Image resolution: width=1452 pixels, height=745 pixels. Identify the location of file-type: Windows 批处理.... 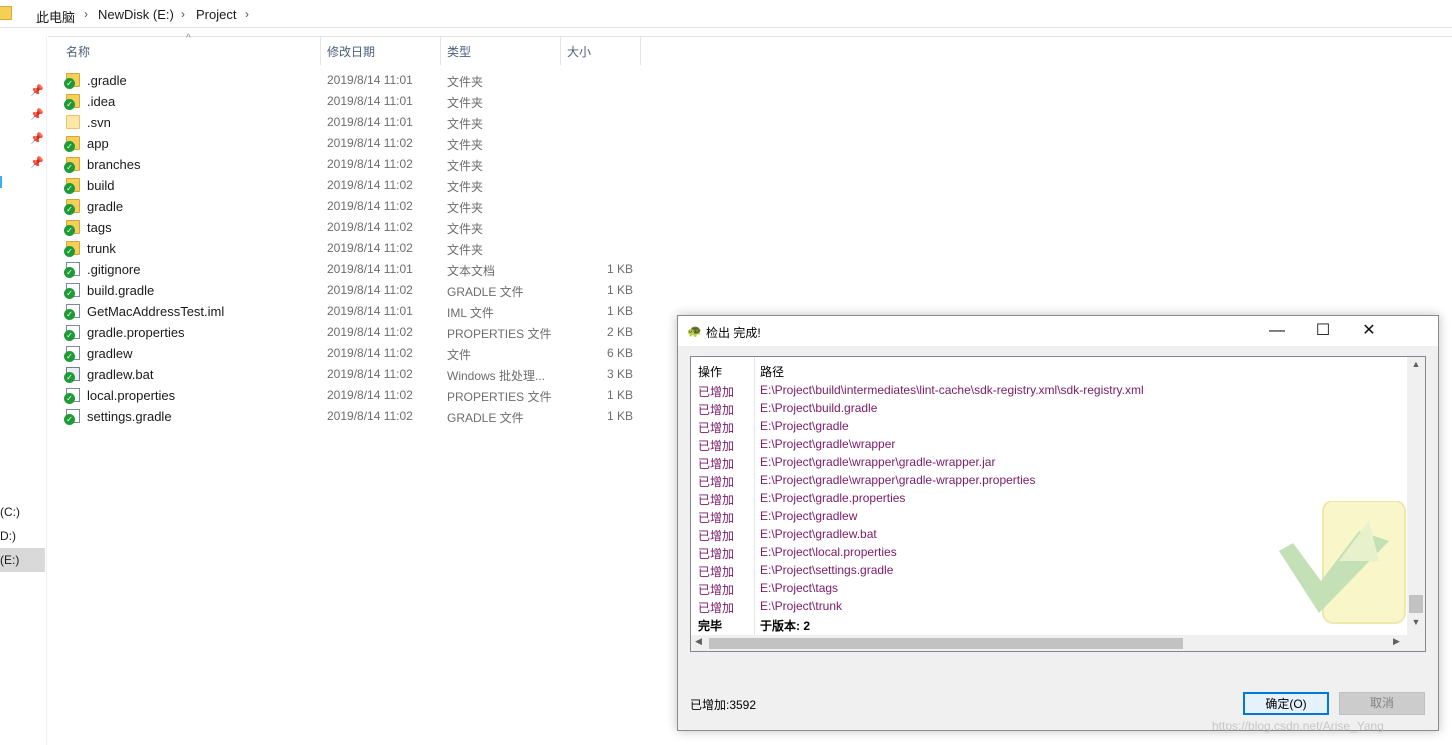
(496, 376).